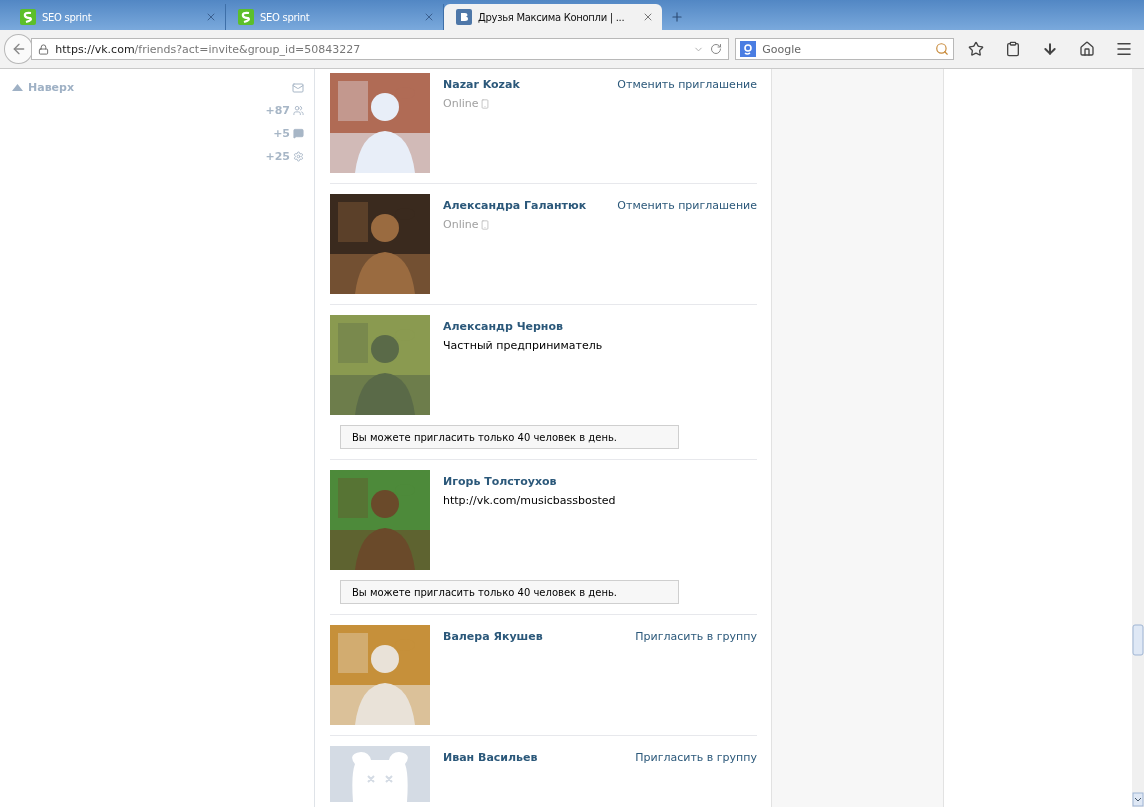 The width and height of the screenshot is (1144, 807). Describe the element at coordinates (17, 87) in the screenshot. I see `up-triangle-icon` at that location.